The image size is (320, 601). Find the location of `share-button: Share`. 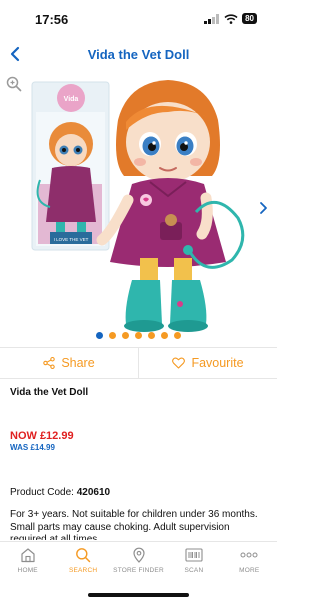

share-button: Share is located at coordinates (69, 363).